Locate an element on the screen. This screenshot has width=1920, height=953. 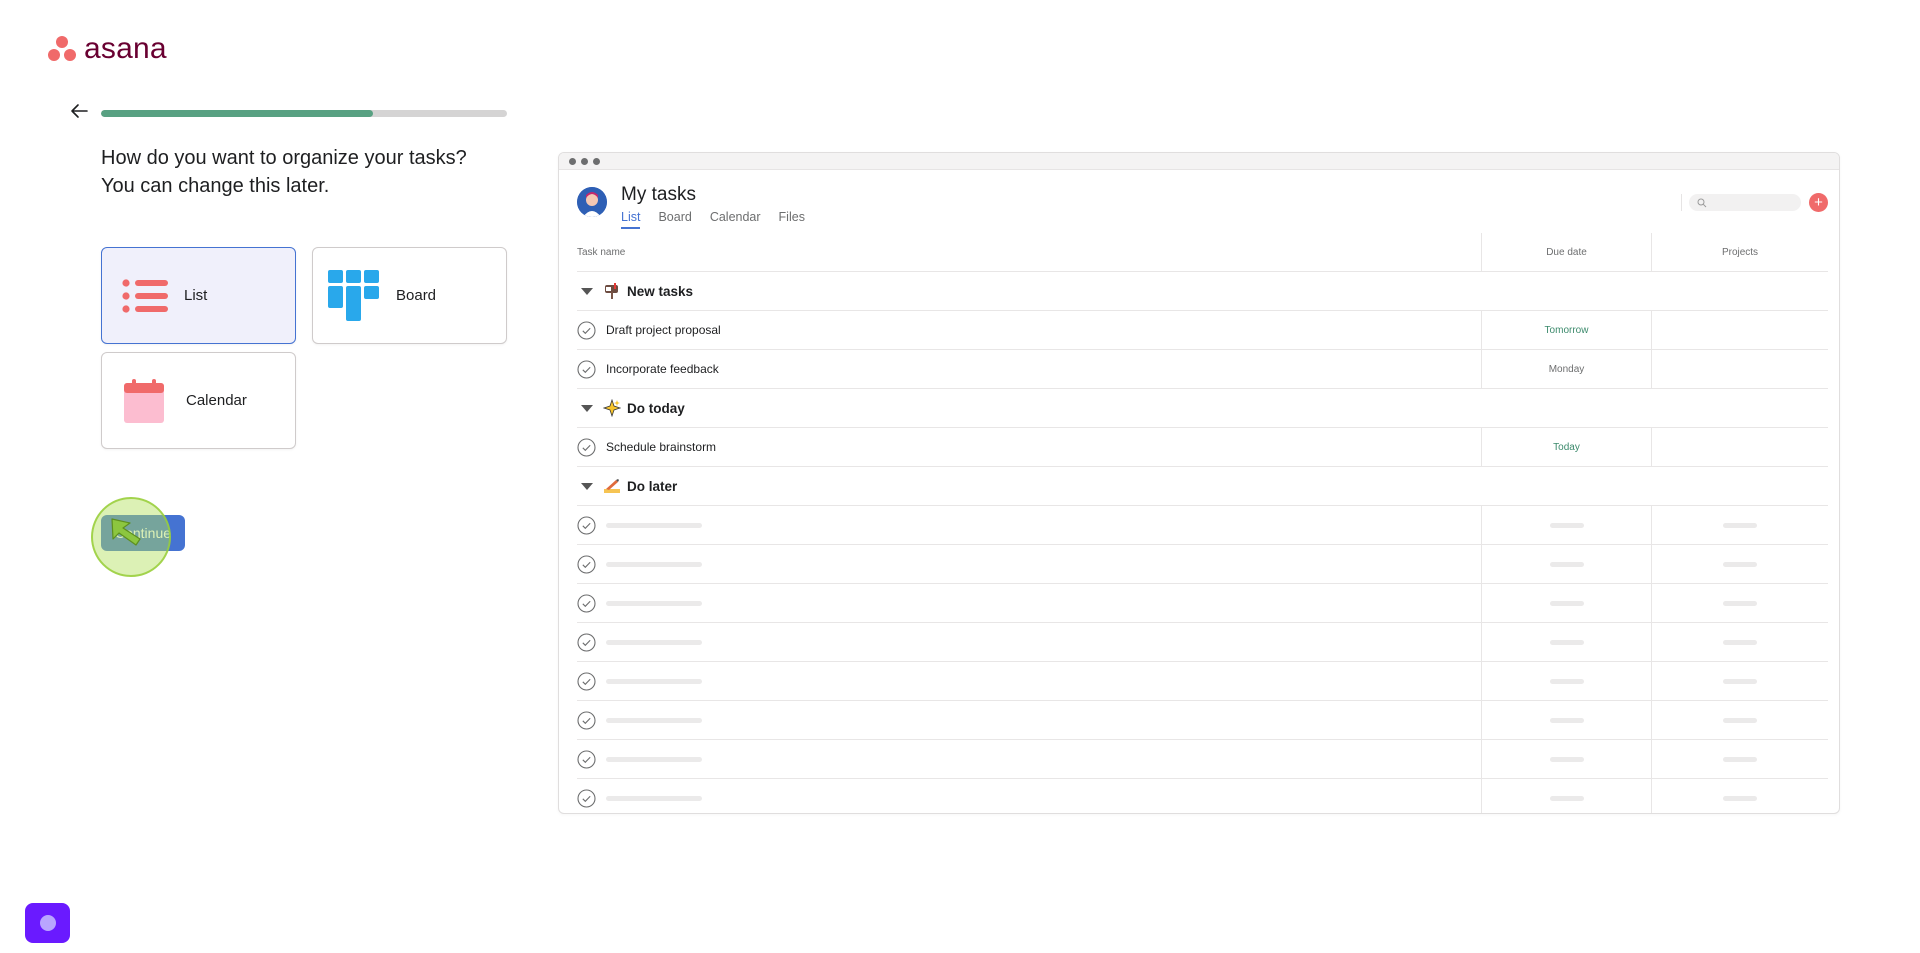
table-header: Task name Due date Projects is located at coordinates (1202, 252).